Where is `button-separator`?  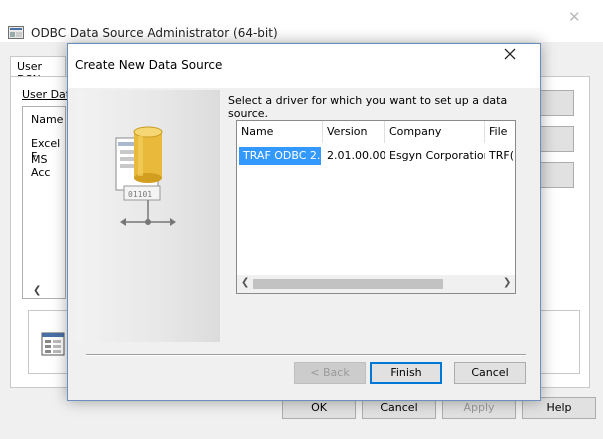
button-separator is located at coordinates (306, 355).